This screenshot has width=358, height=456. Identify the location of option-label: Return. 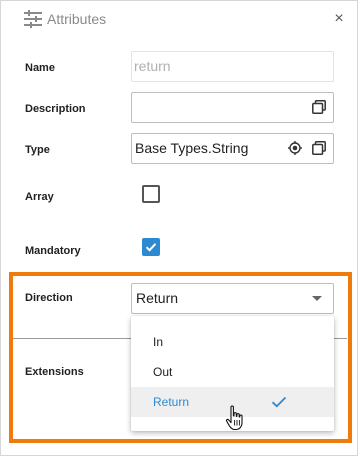
(171, 402).